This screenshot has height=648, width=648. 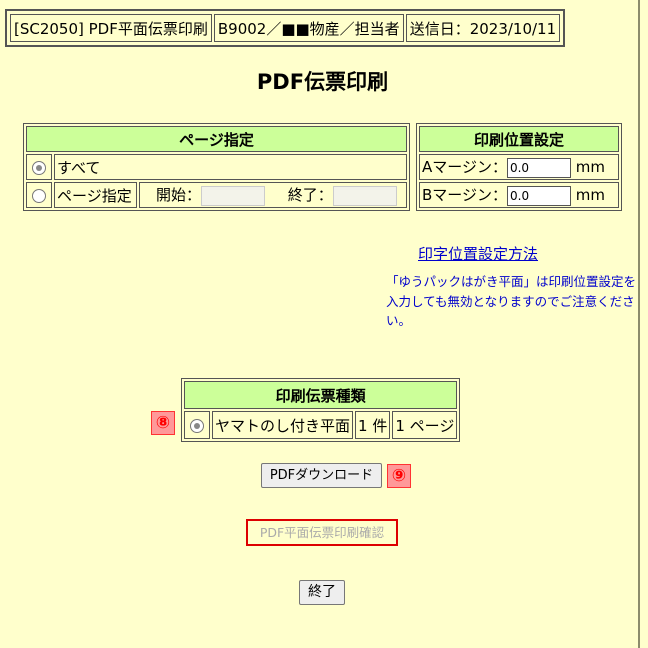 I want to click on callout-badge-9: ⑨, so click(x=399, y=476).